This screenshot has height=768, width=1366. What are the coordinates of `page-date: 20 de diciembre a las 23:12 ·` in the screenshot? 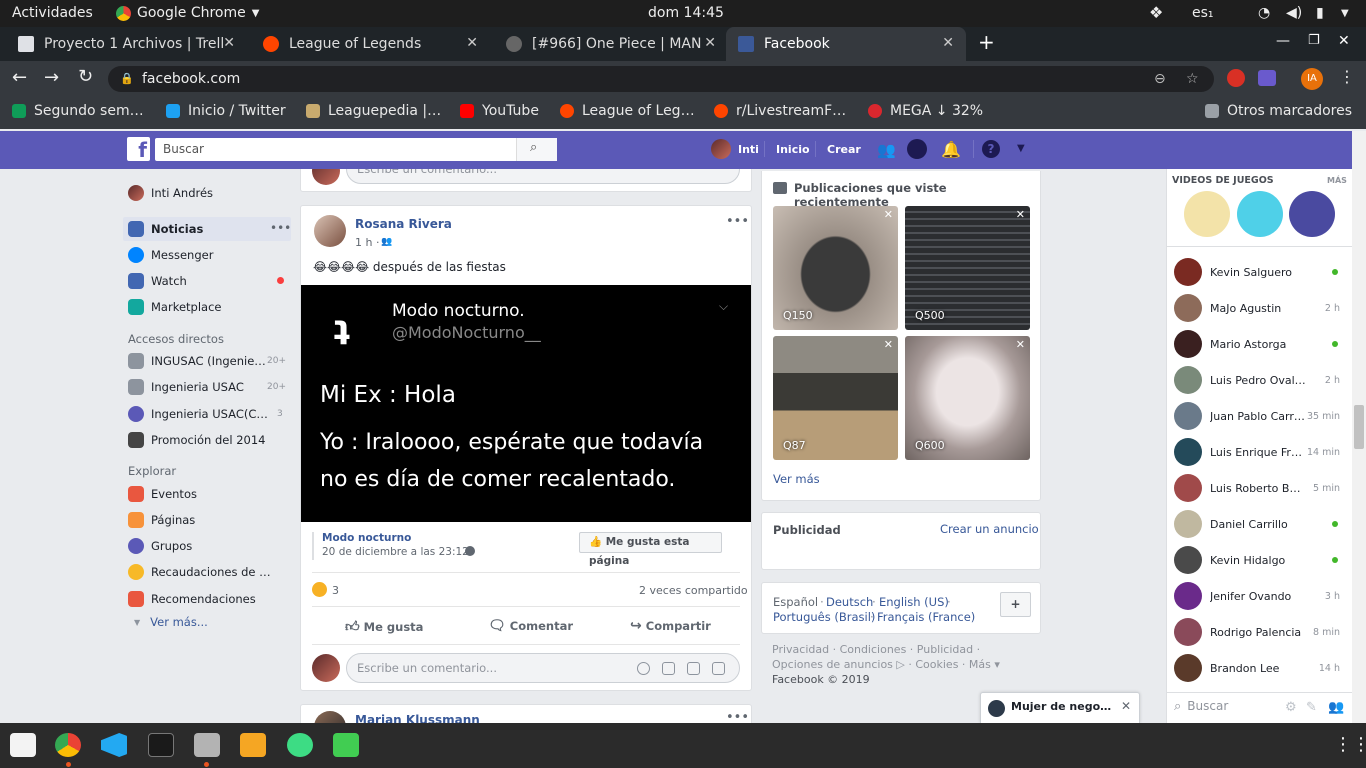 It's located at (399, 552).